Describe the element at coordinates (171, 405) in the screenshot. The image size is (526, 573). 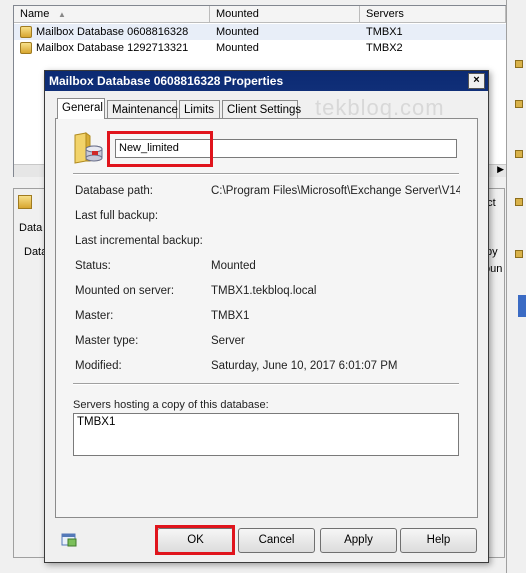
I see `servers-hosting-label: Servers hosting a copy of this database:` at that location.